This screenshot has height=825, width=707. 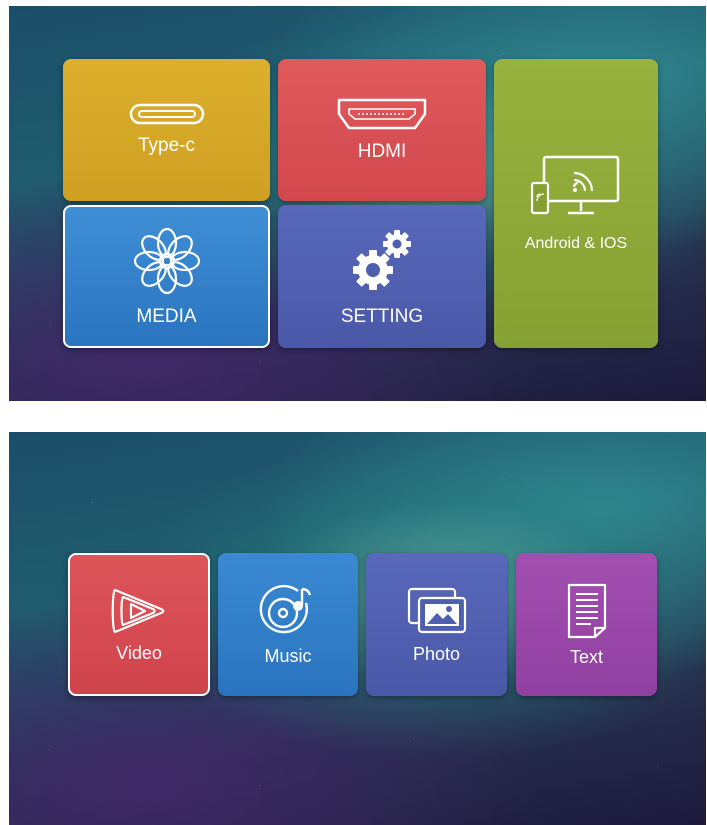 What do you see at coordinates (138, 610) in the screenshot?
I see `video-play-icon` at bounding box center [138, 610].